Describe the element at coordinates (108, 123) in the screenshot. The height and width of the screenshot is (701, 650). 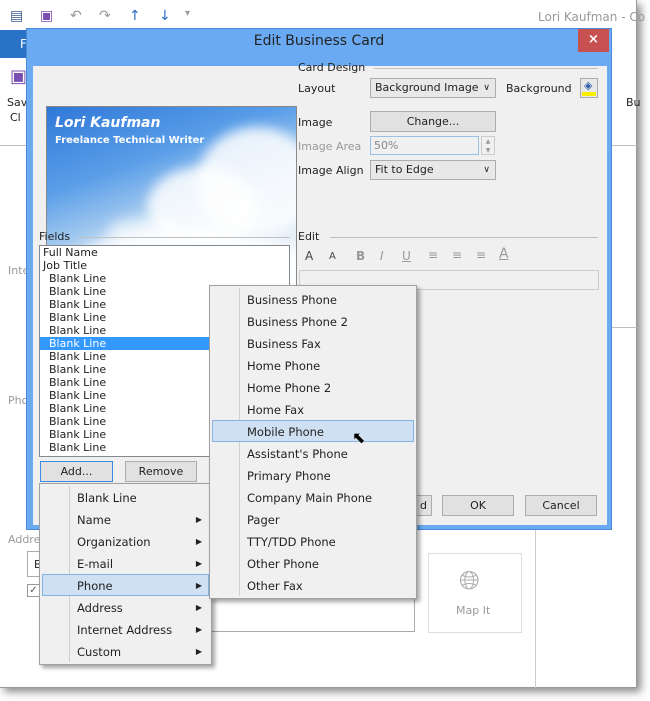
I see `card-name: Lori Kaufman` at that location.